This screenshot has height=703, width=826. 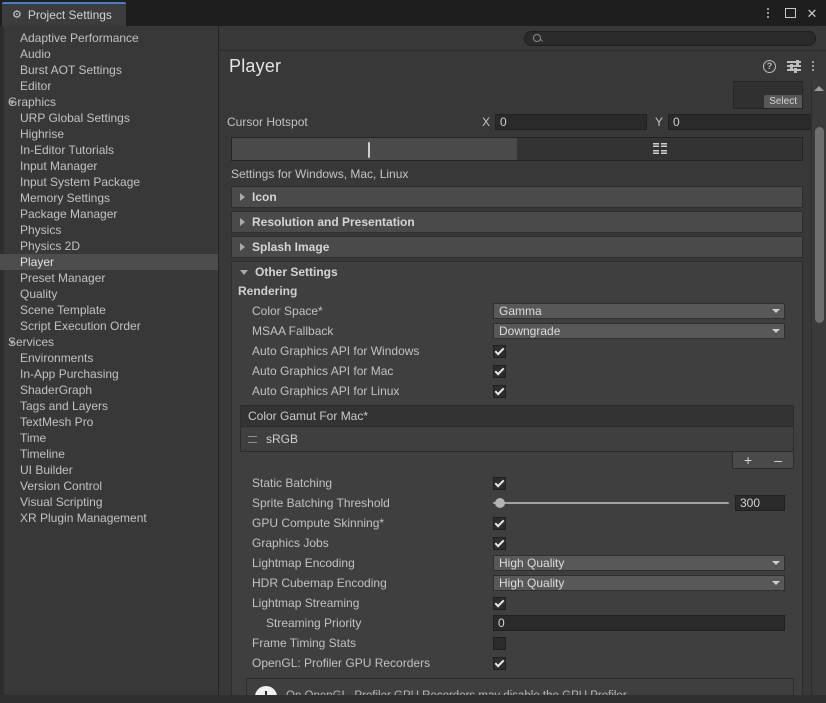 I want to click on sidebar-item-preset-manager: Preset Manager, so click(x=109, y=278).